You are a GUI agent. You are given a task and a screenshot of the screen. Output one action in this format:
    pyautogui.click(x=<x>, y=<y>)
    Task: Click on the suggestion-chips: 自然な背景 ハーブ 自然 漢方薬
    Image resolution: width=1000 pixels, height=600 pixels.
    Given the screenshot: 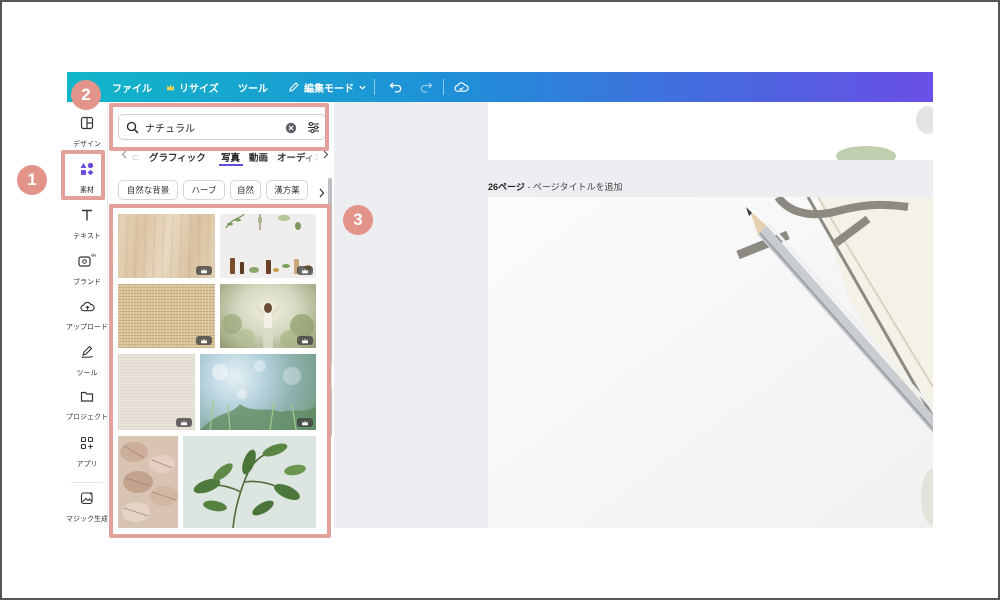 What is the action you would take?
    pyautogui.click(x=224, y=191)
    